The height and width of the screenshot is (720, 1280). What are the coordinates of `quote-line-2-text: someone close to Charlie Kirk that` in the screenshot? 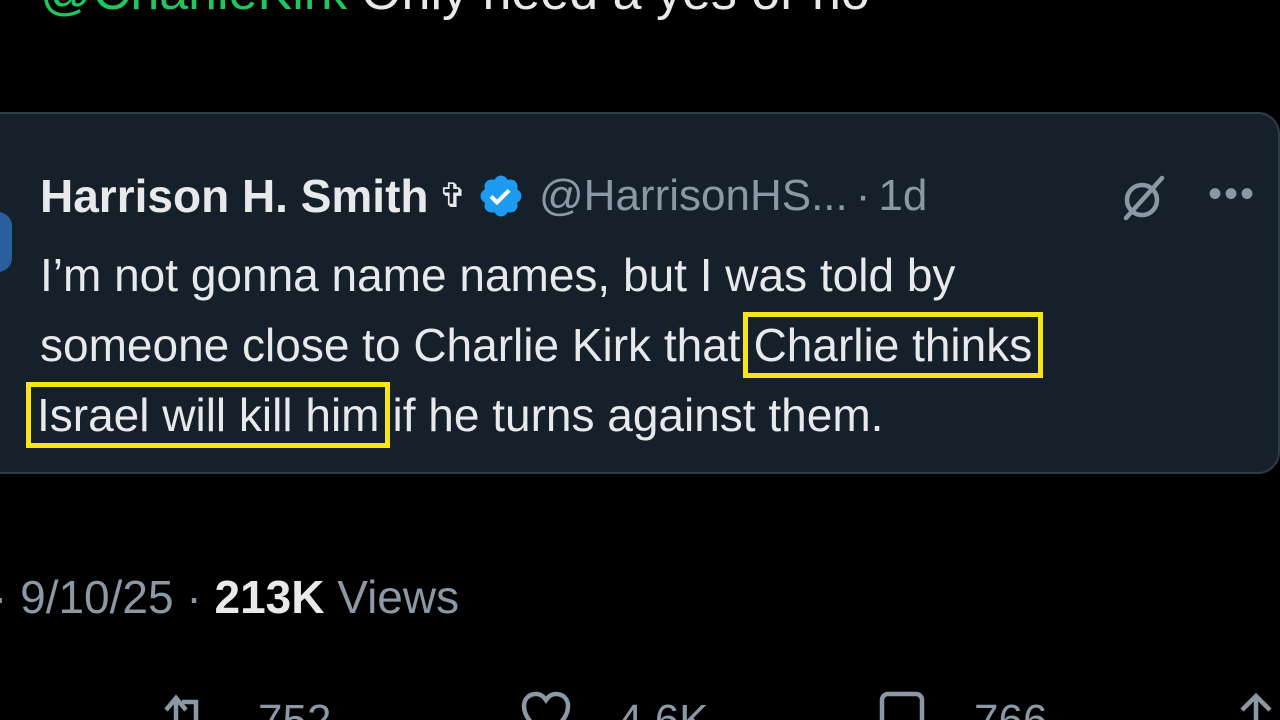 It's located at (390, 345).